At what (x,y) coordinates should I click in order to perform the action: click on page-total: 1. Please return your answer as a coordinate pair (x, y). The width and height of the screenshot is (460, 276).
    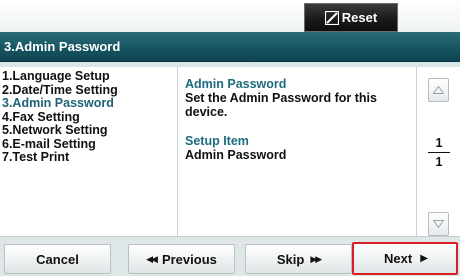
    Looking at the image, I should click on (439, 162).